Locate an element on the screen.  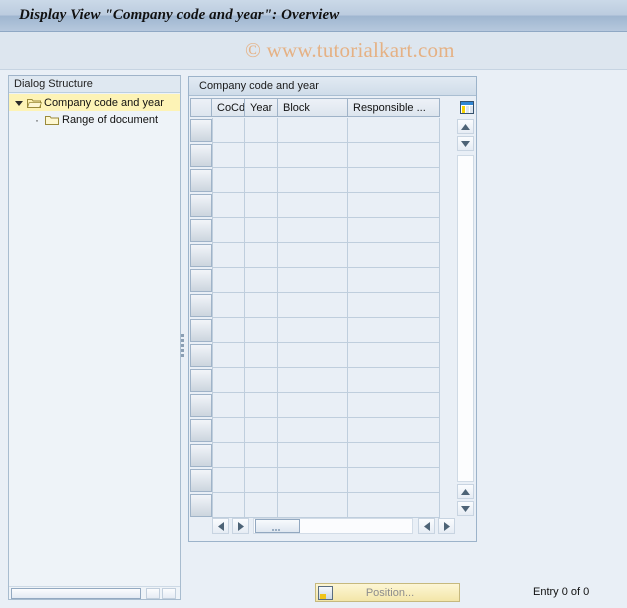
scrollbar-track is located at coordinates (465, 318).